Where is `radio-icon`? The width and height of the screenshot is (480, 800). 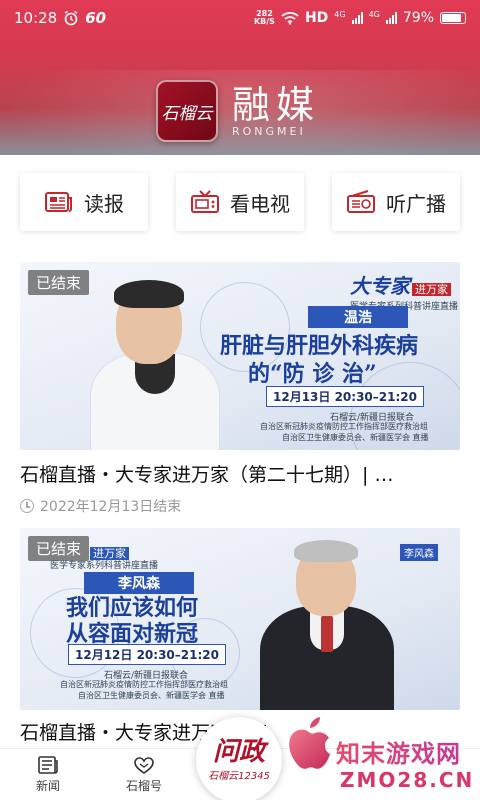 radio-icon is located at coordinates (361, 201).